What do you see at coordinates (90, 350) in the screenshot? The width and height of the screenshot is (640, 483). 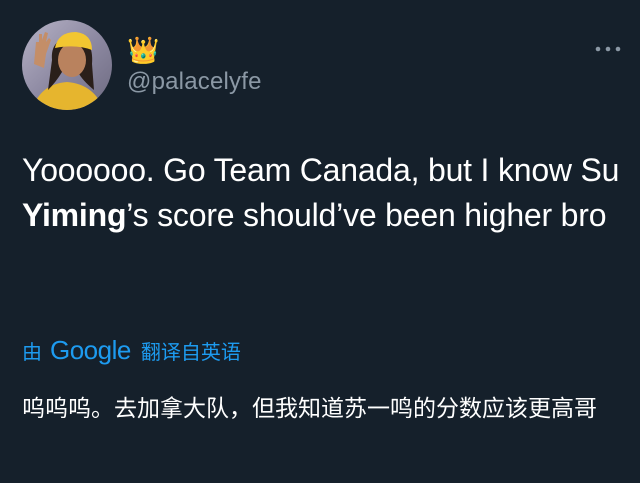 I see `google-logo: Google` at bounding box center [90, 350].